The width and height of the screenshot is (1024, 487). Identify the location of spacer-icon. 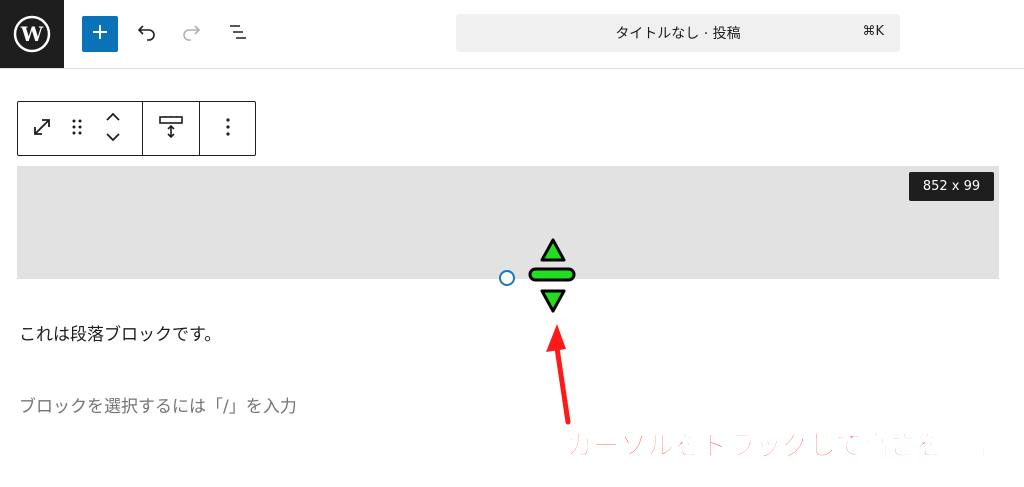
(171, 129).